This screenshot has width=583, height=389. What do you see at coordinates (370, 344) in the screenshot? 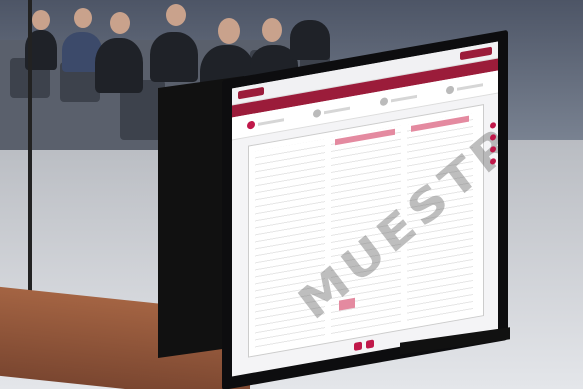
I see `next-page-button` at bounding box center [370, 344].